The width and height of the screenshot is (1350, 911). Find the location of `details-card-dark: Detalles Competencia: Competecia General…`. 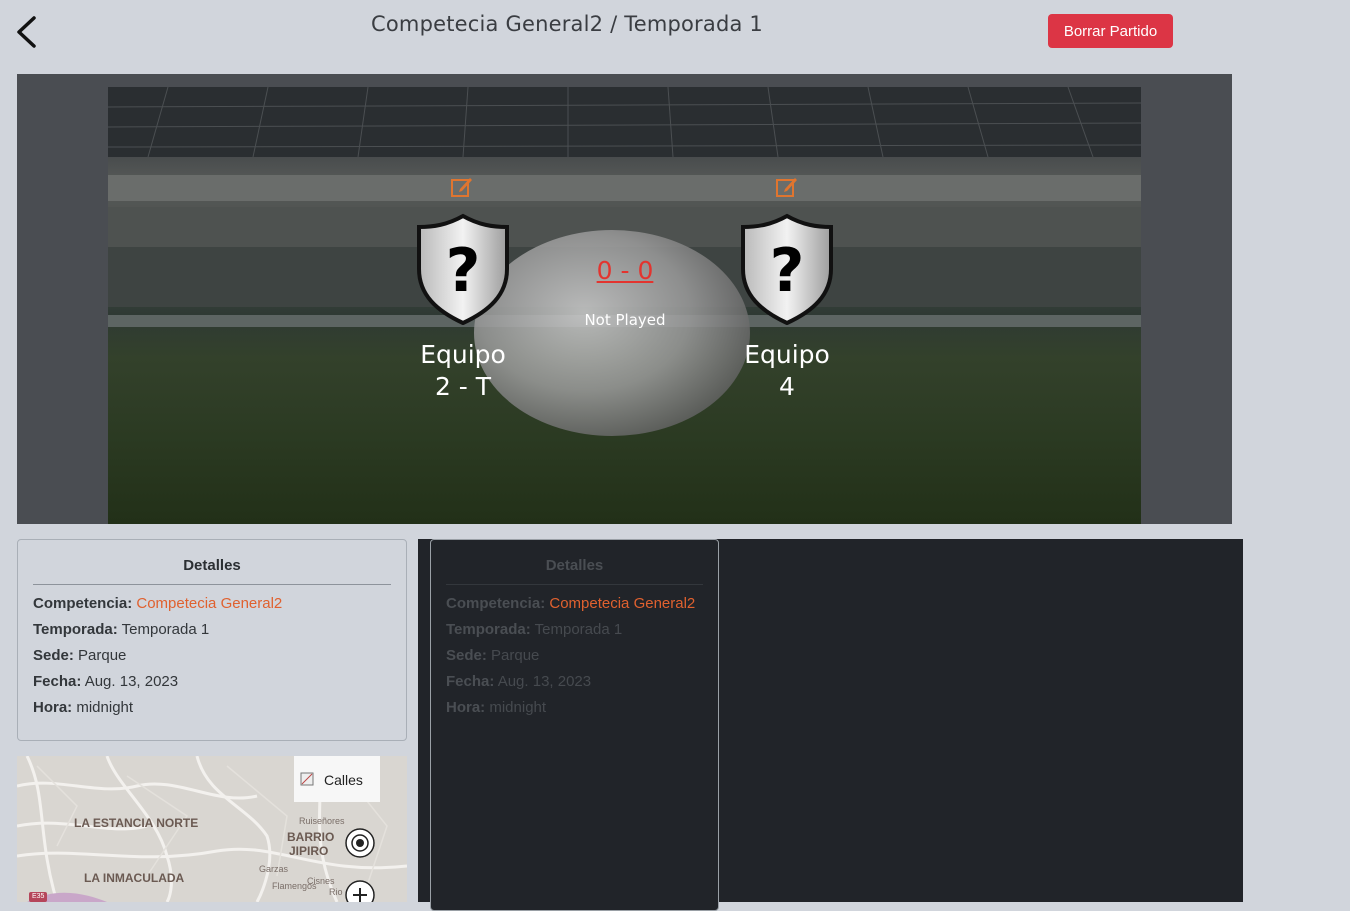

details-card-dark: Detalles Competencia: Competecia General… is located at coordinates (574, 725).